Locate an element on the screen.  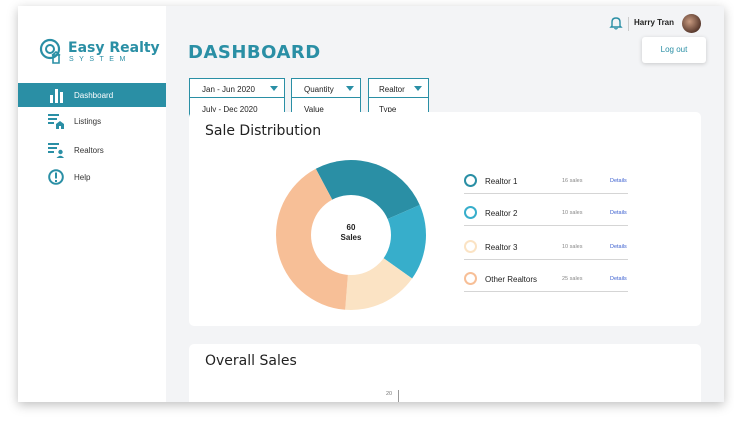
card-title: Overall Sales is located at coordinates (251, 361).